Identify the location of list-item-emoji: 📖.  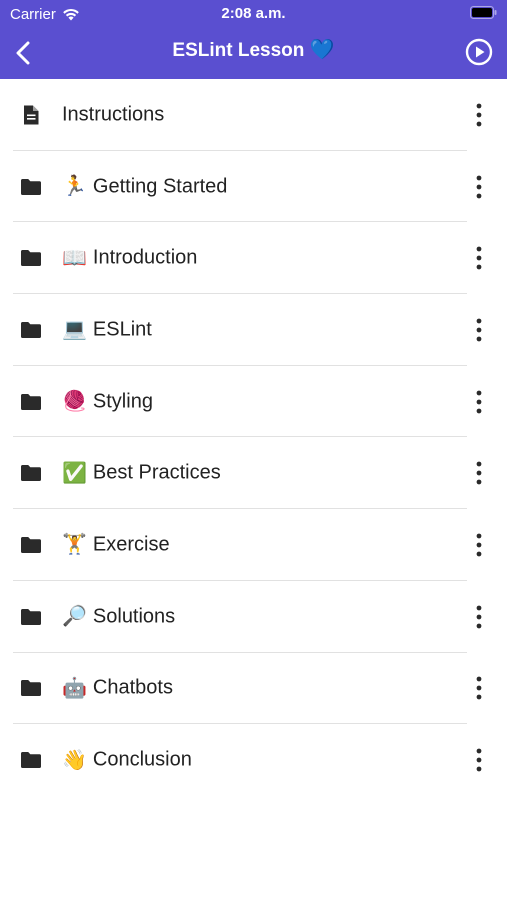
(74, 258).